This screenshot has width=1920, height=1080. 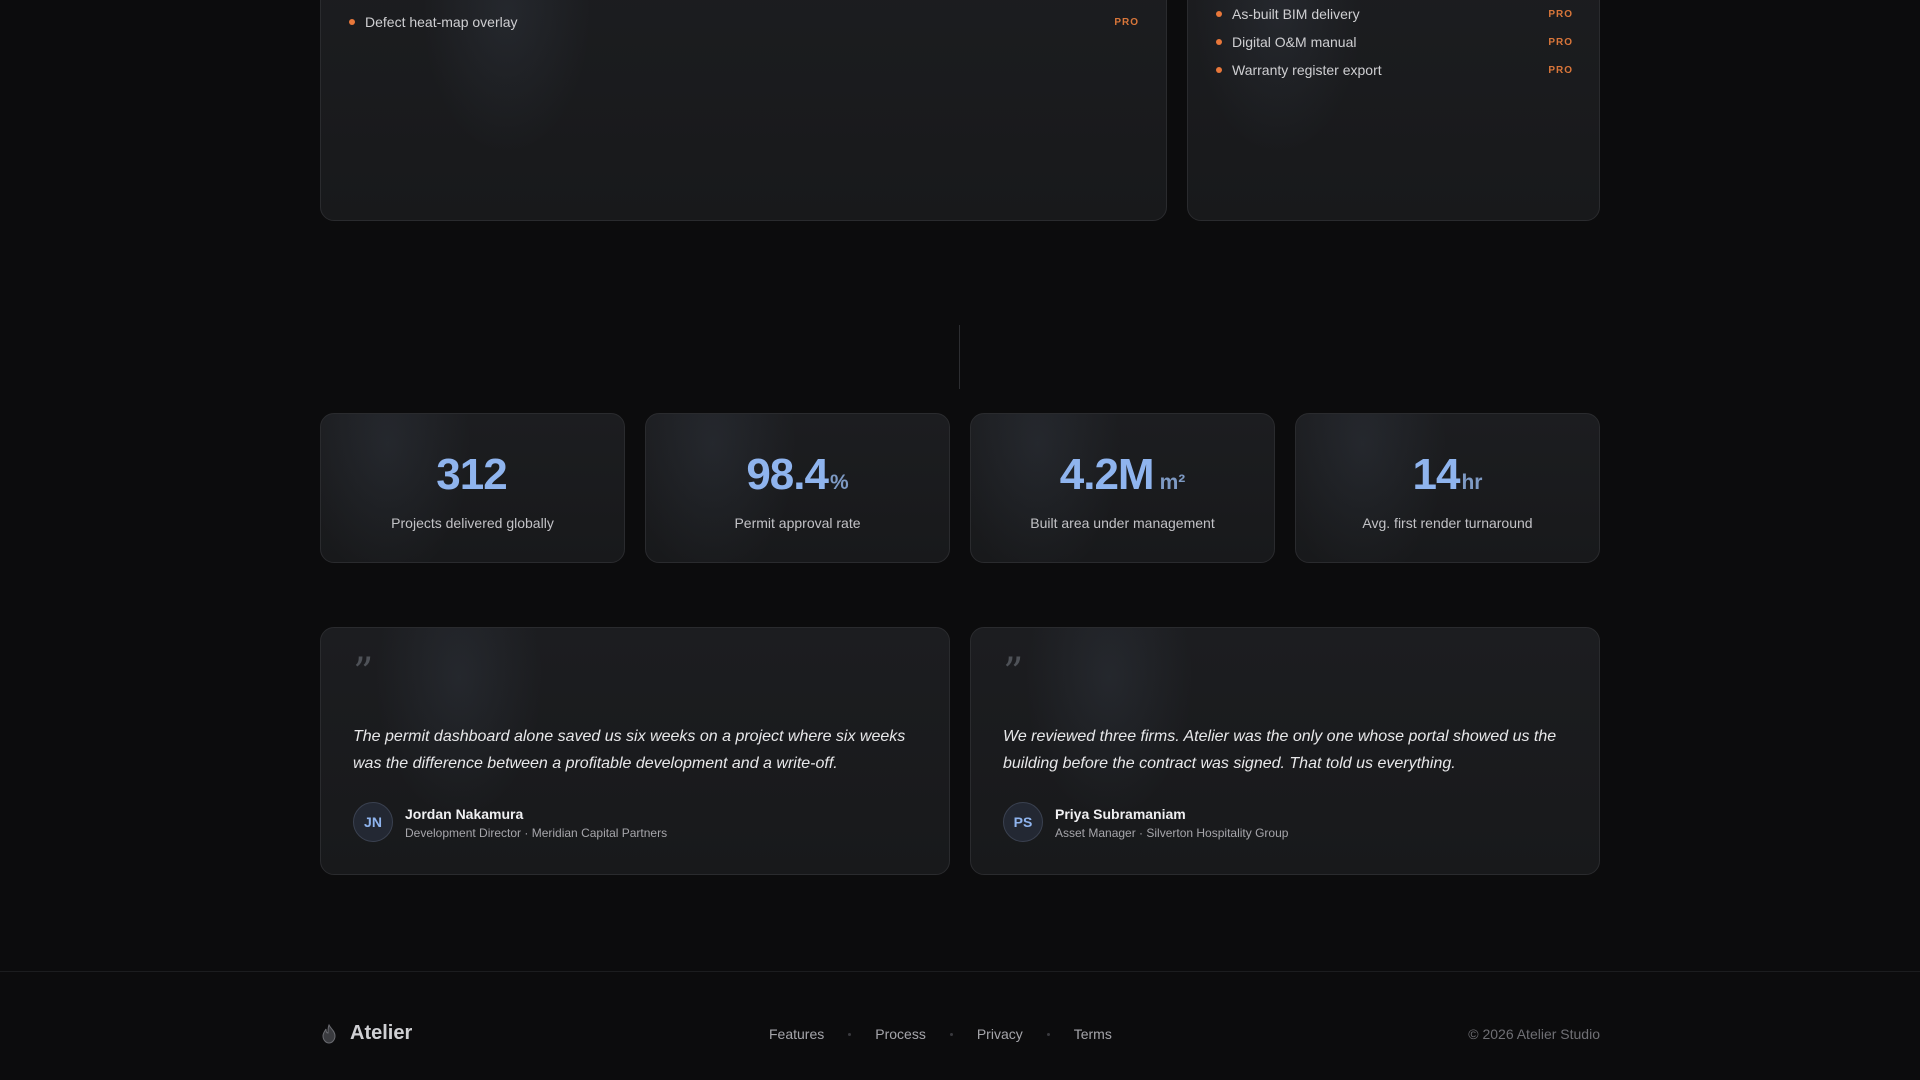 I want to click on footer-link-features: Features, so click(x=796, y=1034).